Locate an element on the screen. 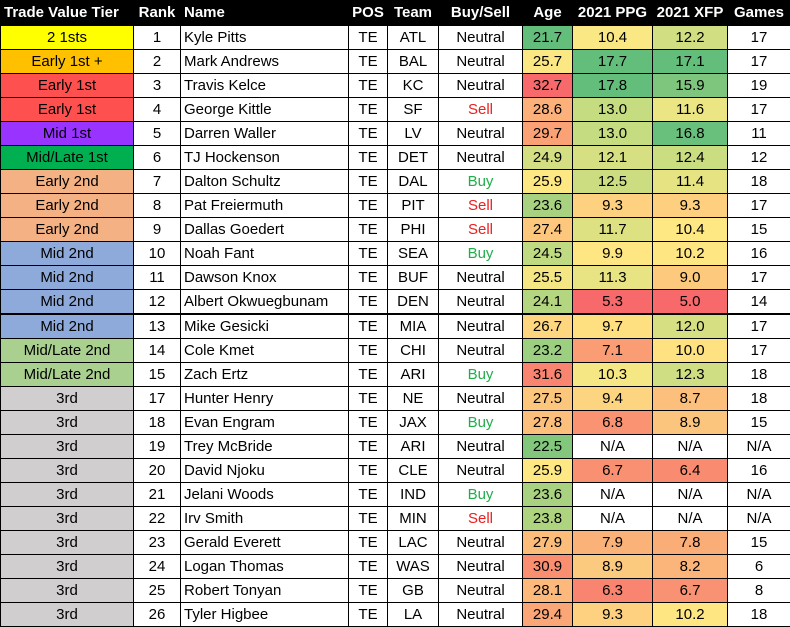  cell-rank: 4 is located at coordinates (157, 110).